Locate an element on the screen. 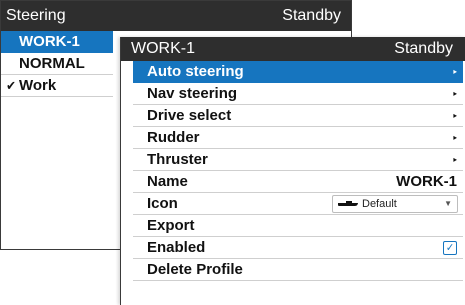  steering-item-work-1: WORK-1 is located at coordinates (57, 42).